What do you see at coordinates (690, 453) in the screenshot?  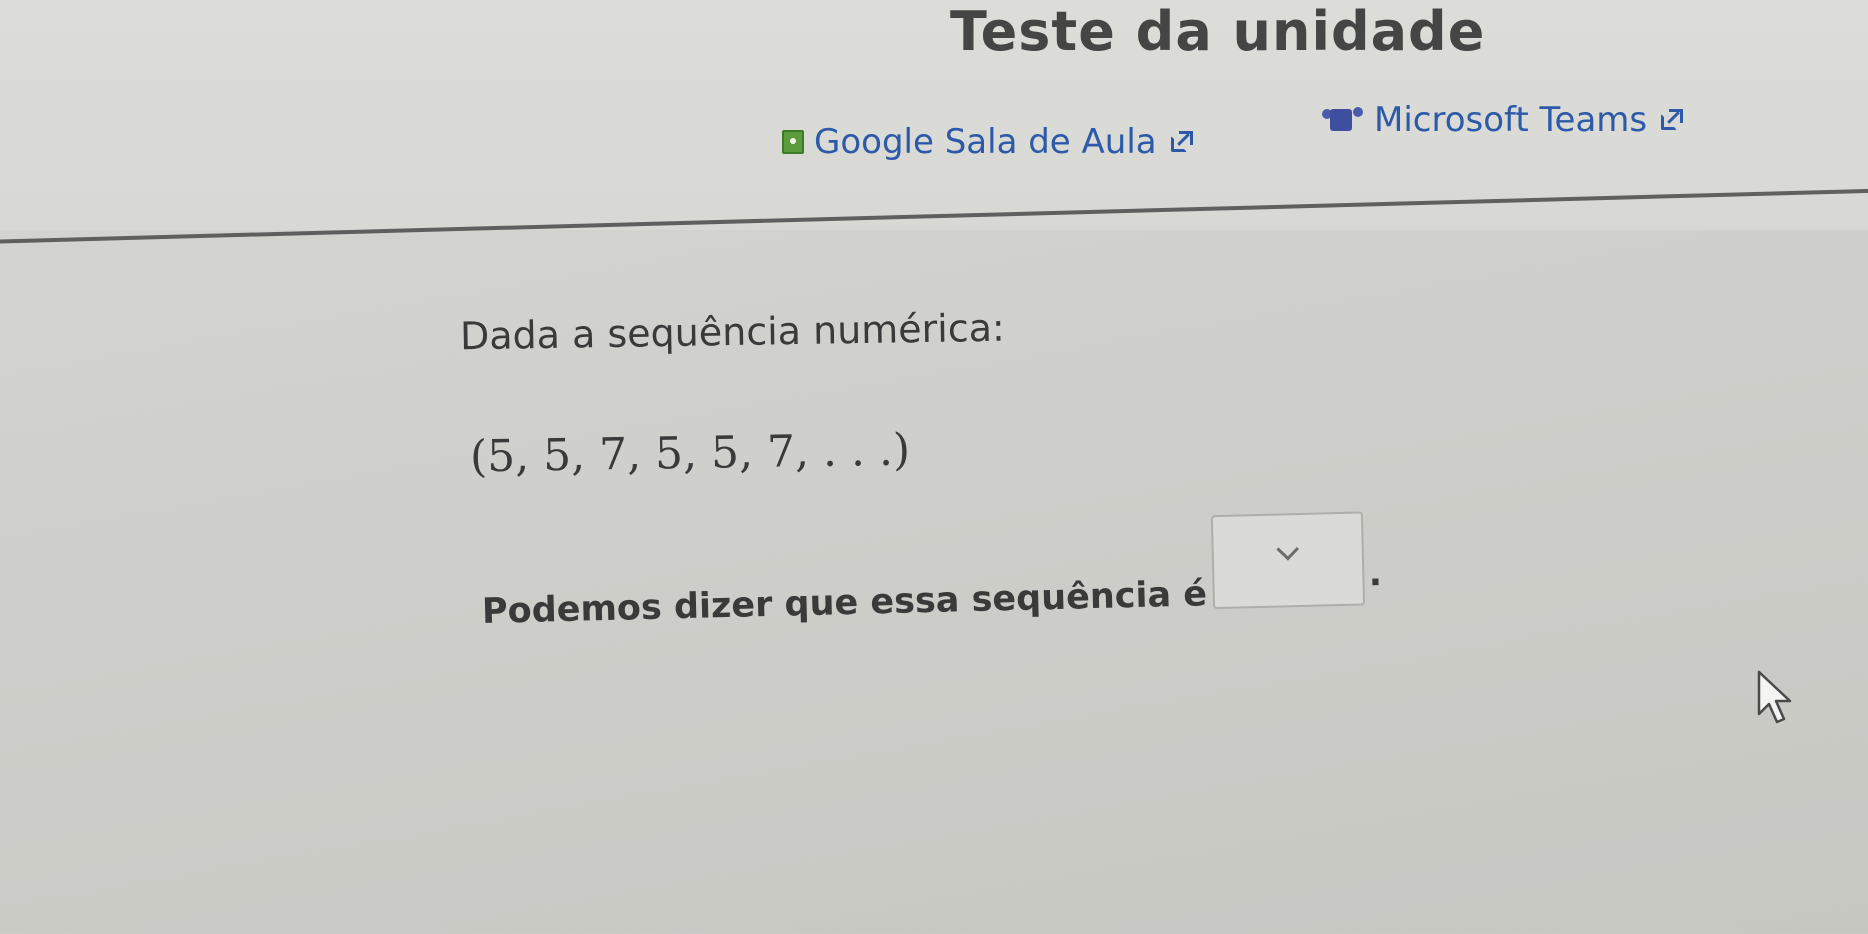 I see `number-sequence: (5, 5, 7, 5, 5, 7, . . .)` at bounding box center [690, 453].